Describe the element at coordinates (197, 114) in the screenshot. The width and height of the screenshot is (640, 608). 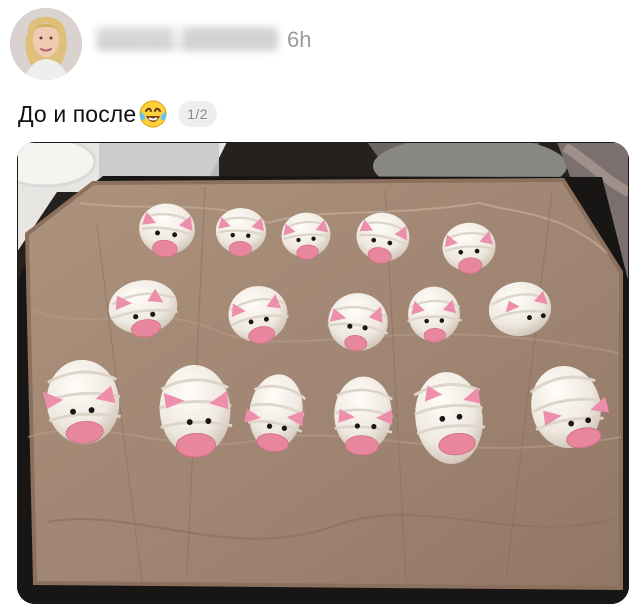
I see `page-indicator: 1/2` at that location.